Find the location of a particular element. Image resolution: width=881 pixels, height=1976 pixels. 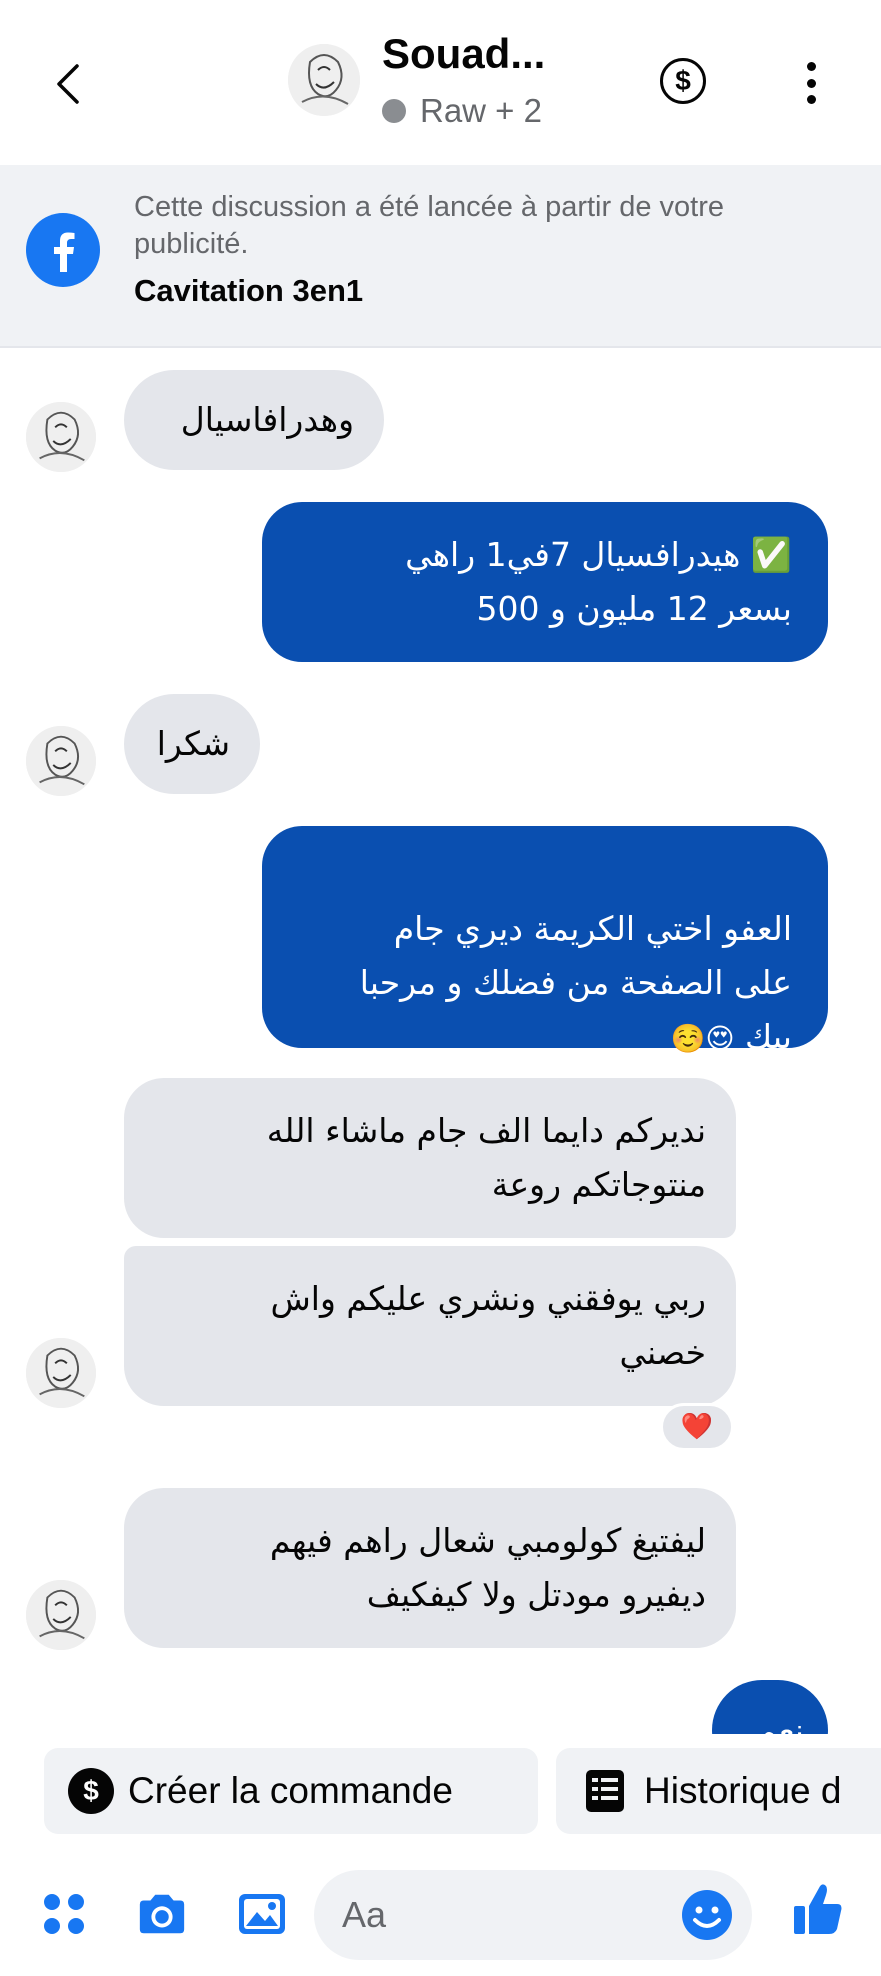

contact-avatar is located at coordinates (324, 80).